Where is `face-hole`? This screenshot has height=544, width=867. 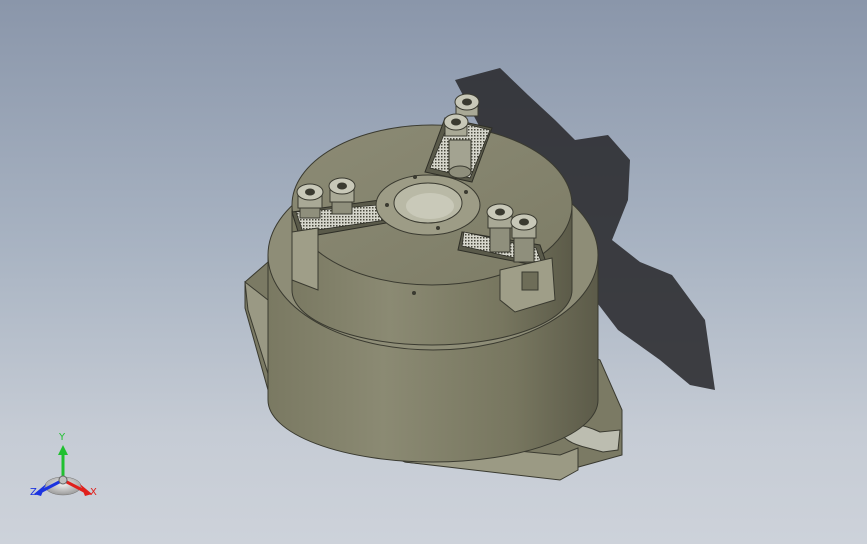 face-hole is located at coordinates (414, 293).